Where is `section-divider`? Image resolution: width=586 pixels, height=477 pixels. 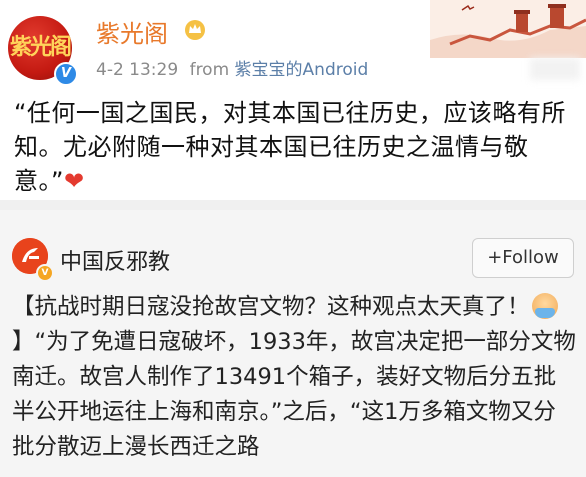 section-divider is located at coordinates (293, 205).